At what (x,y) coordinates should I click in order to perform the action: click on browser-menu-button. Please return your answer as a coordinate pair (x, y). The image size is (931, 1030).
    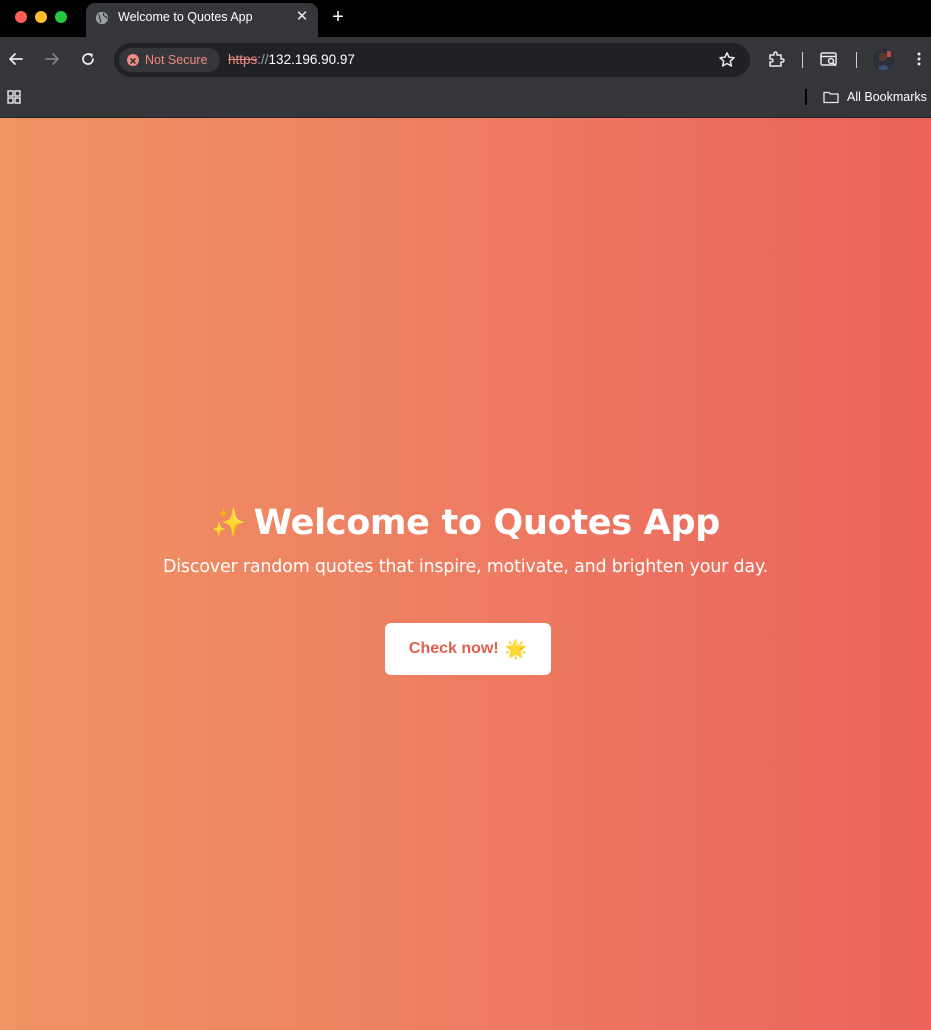
    Looking at the image, I should click on (919, 59).